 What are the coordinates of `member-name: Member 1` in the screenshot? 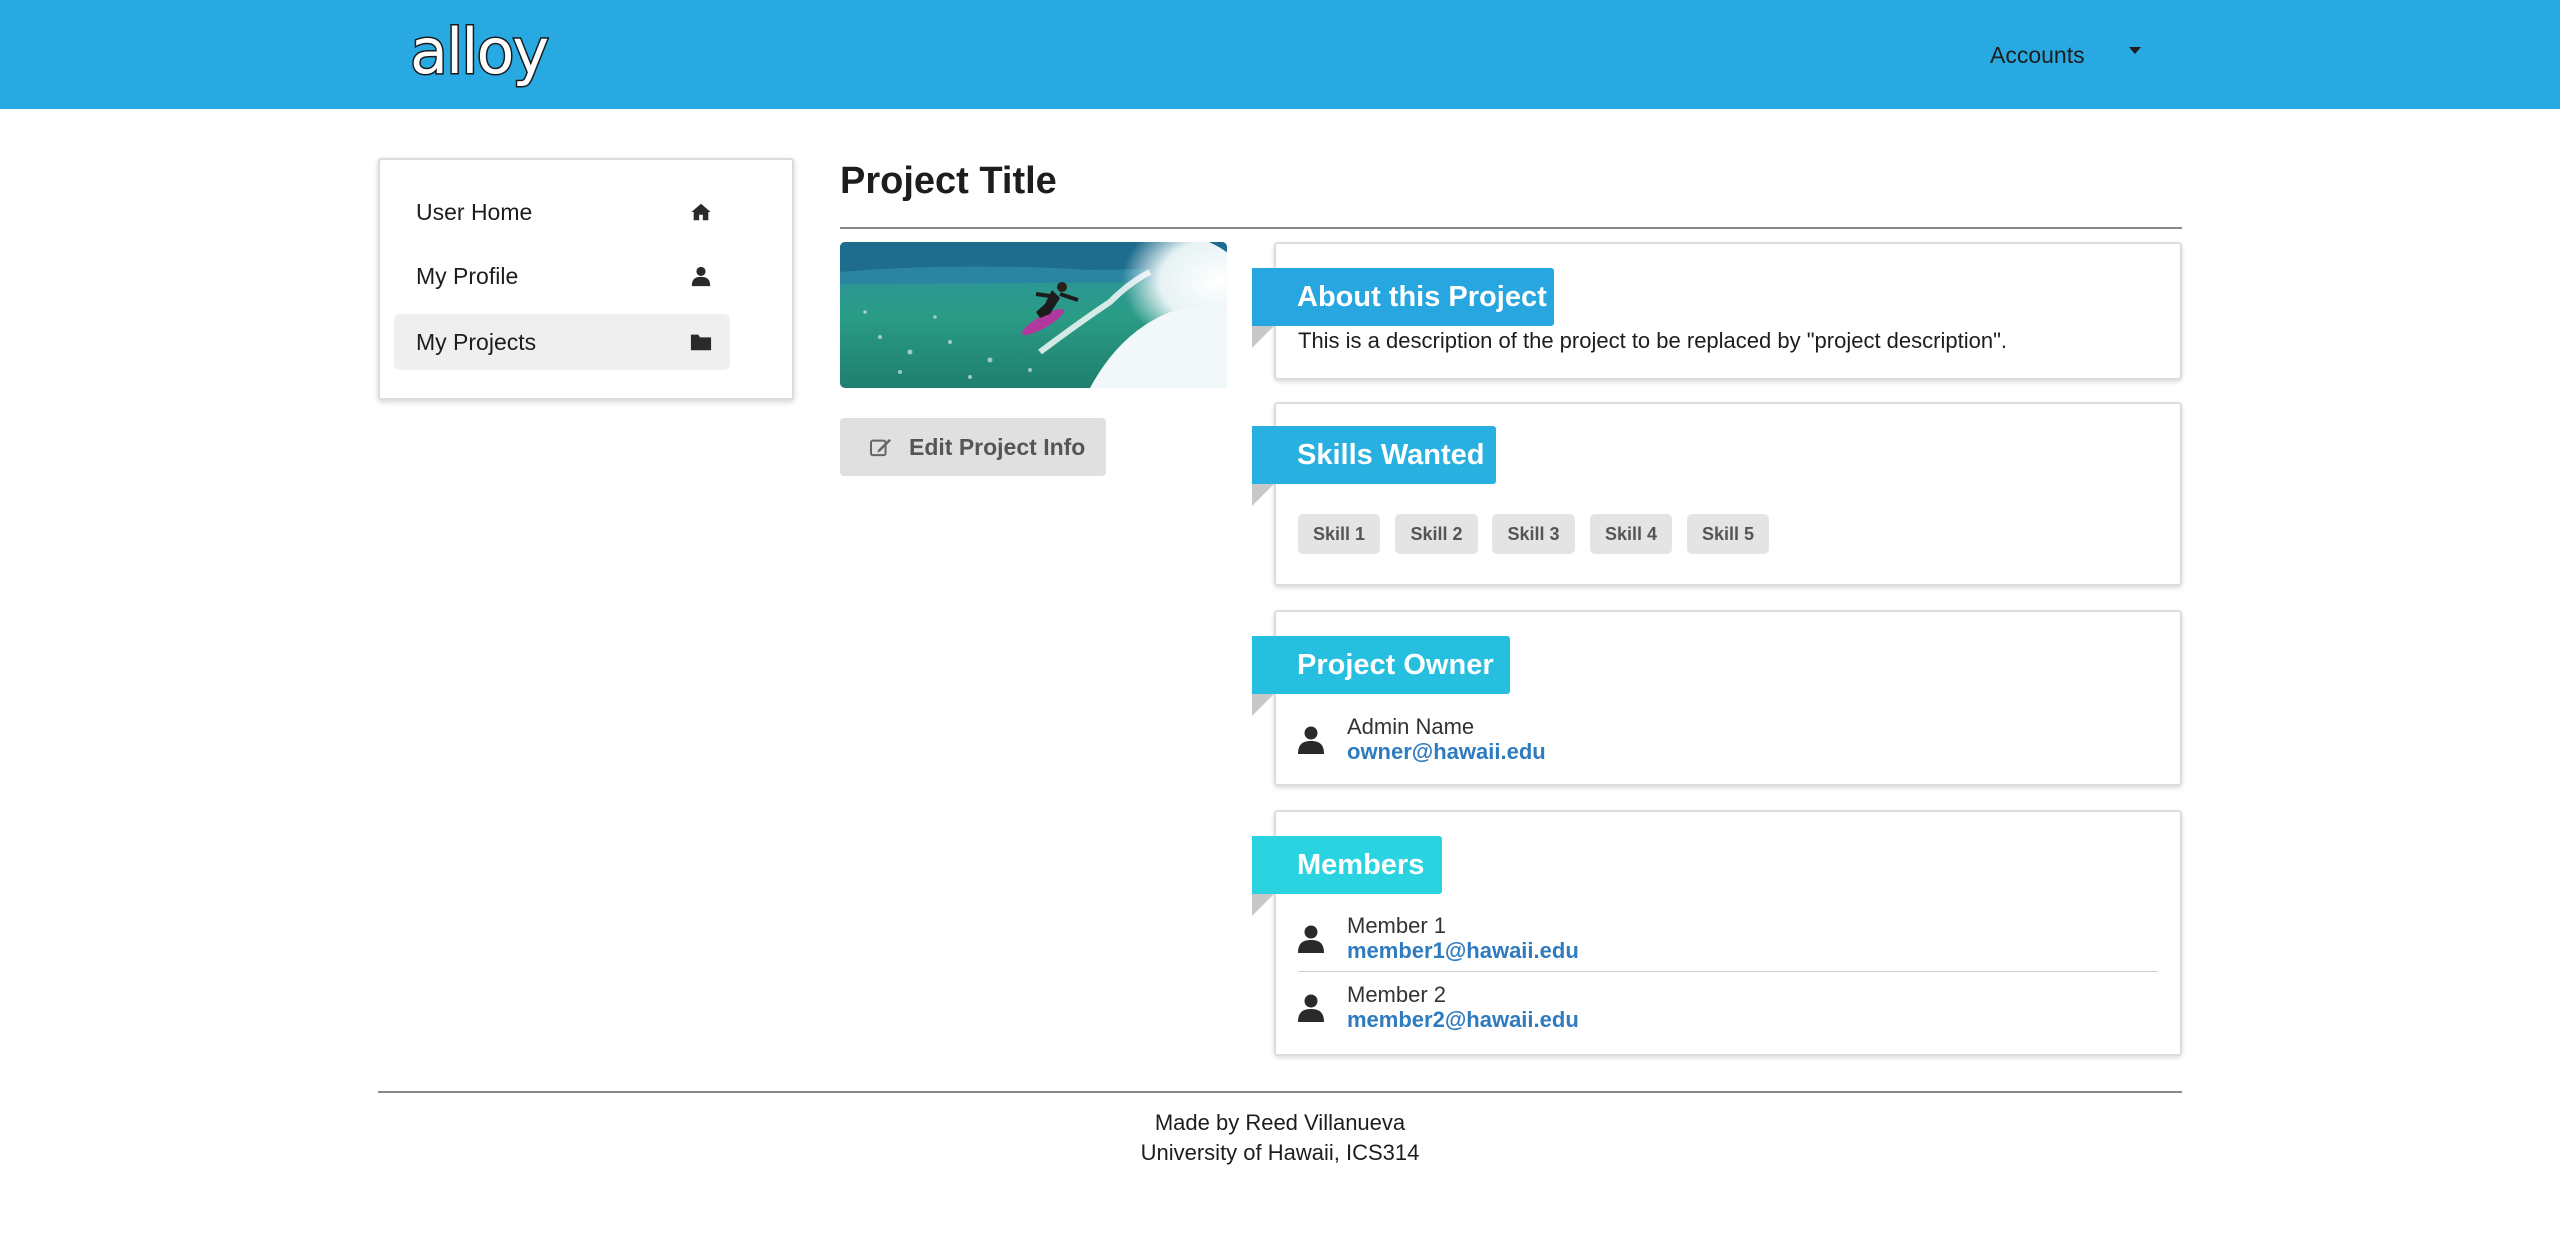 It's located at (1397, 925).